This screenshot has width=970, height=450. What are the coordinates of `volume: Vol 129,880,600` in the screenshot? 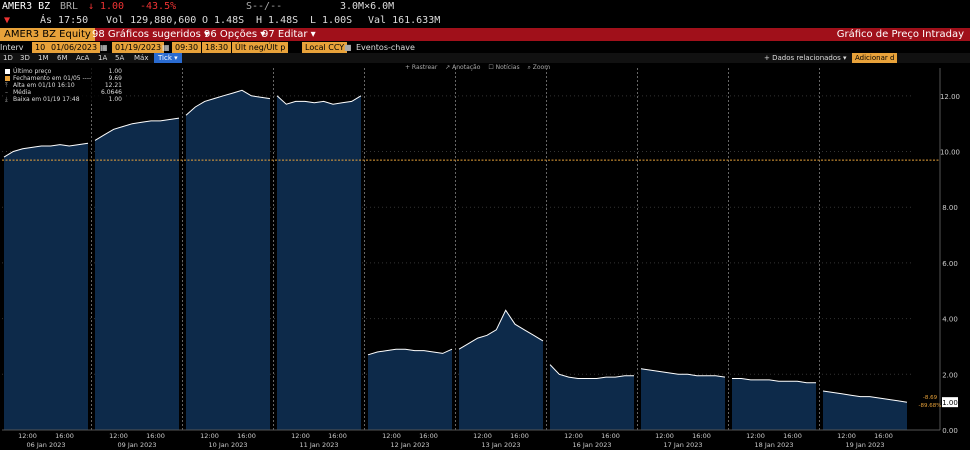 It's located at (151, 20).